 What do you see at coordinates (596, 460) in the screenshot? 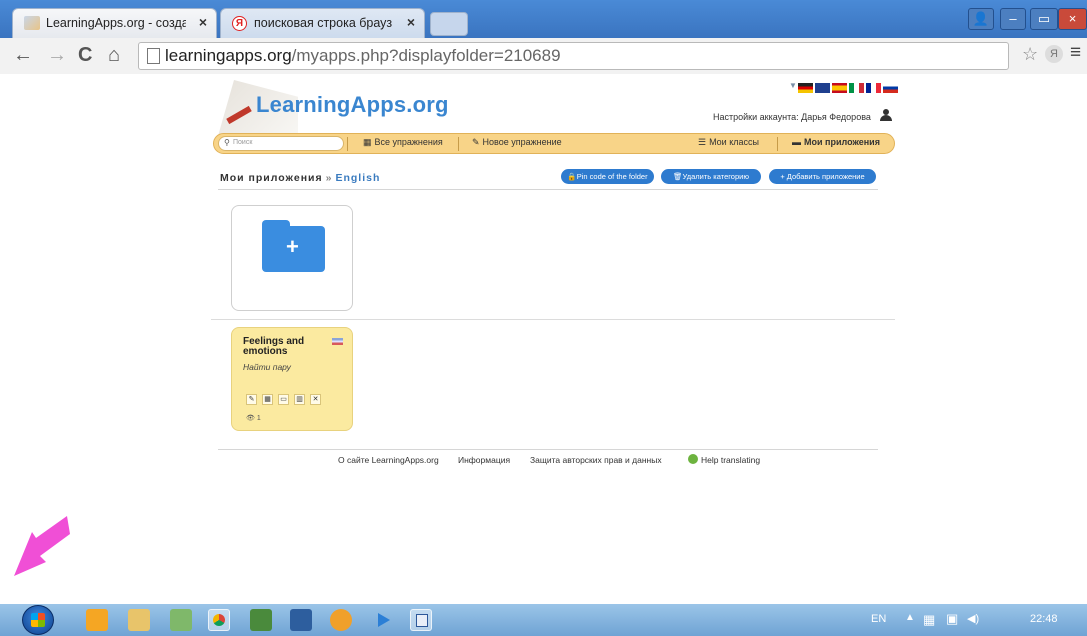
I see `footer-privacy-link: Защита авторских прав и данных` at bounding box center [596, 460].